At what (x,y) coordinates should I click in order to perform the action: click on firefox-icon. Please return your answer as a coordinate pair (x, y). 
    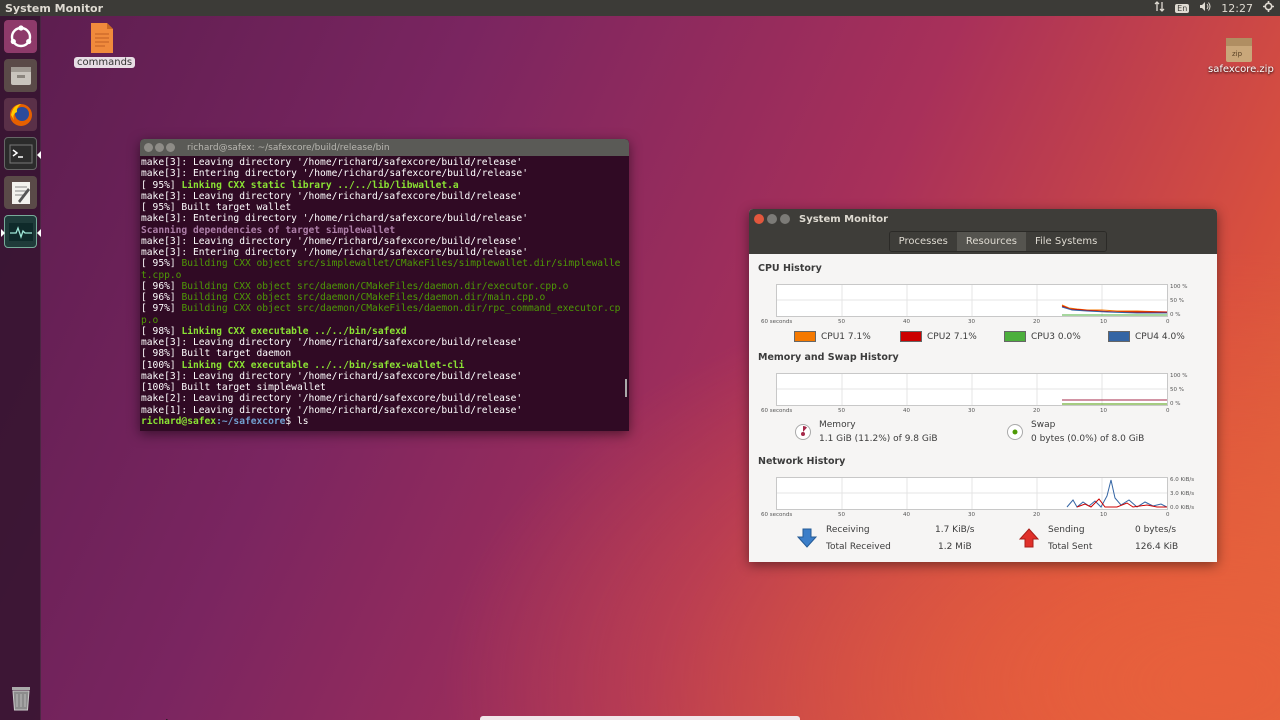
    Looking at the image, I should click on (20, 114).